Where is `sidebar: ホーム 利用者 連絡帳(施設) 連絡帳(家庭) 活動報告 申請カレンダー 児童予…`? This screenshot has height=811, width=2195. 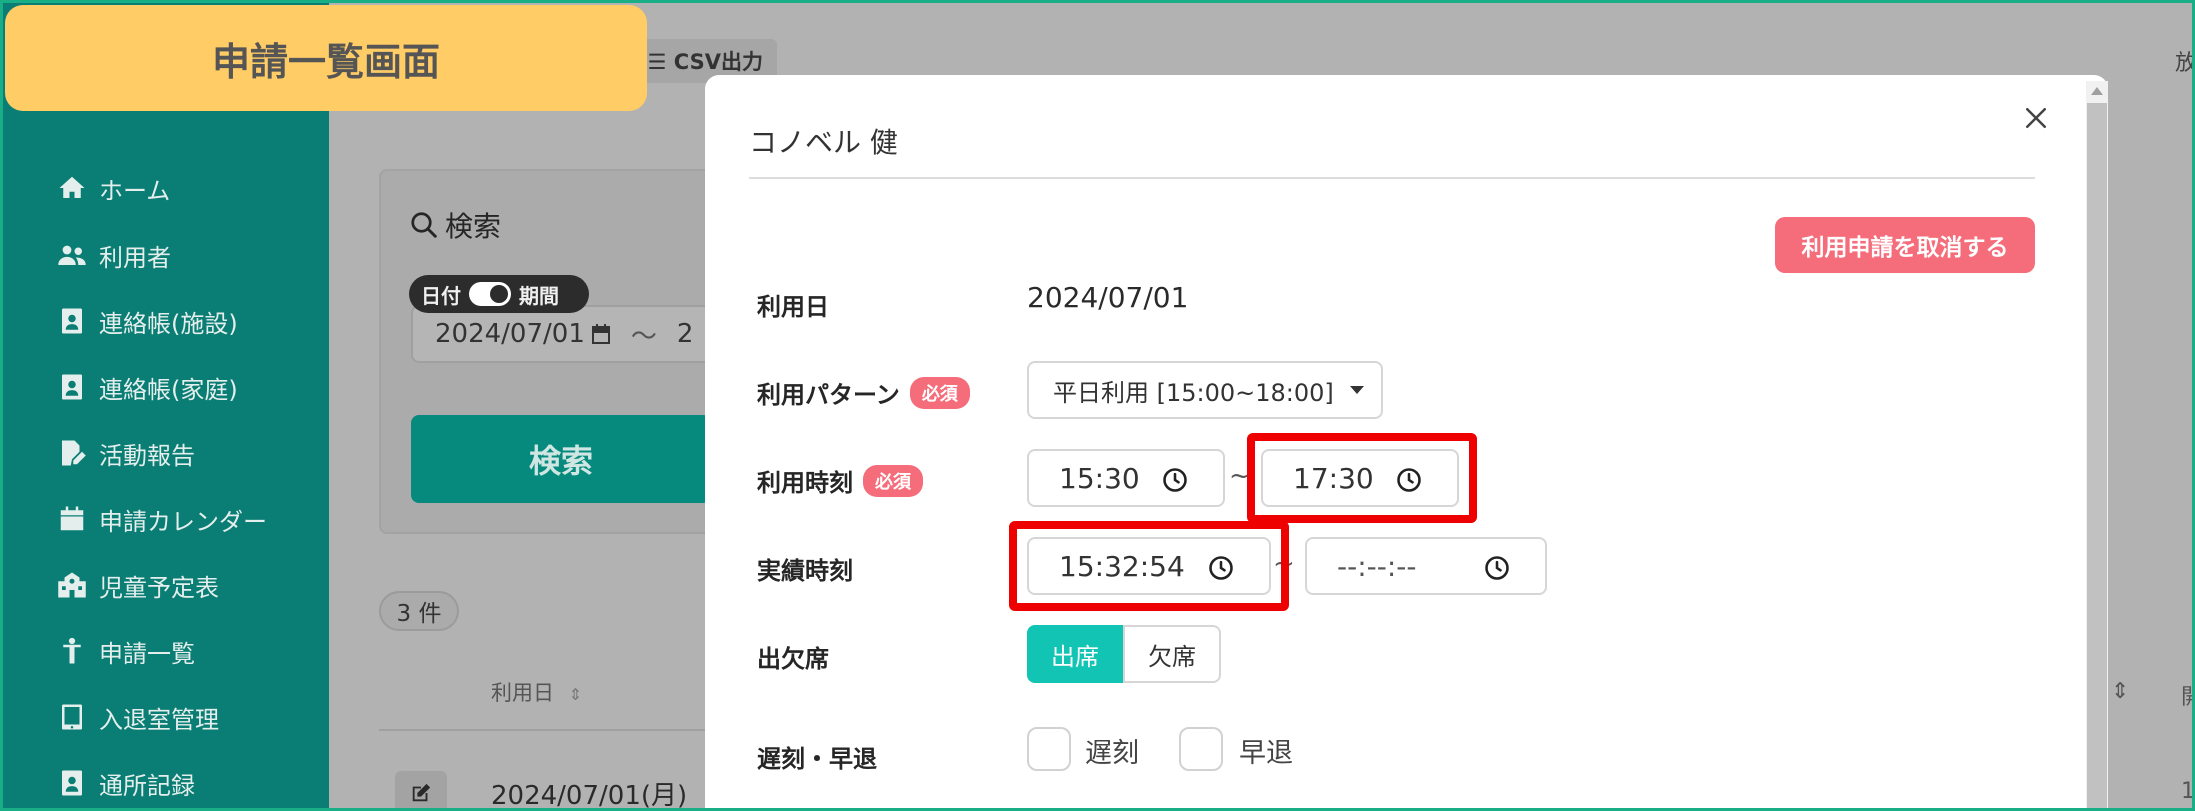 sidebar: ホーム 利用者 連絡帳(施設) 連絡帳(家庭) 活動報告 申請カレンダー 児童予… is located at coordinates (166, 405).